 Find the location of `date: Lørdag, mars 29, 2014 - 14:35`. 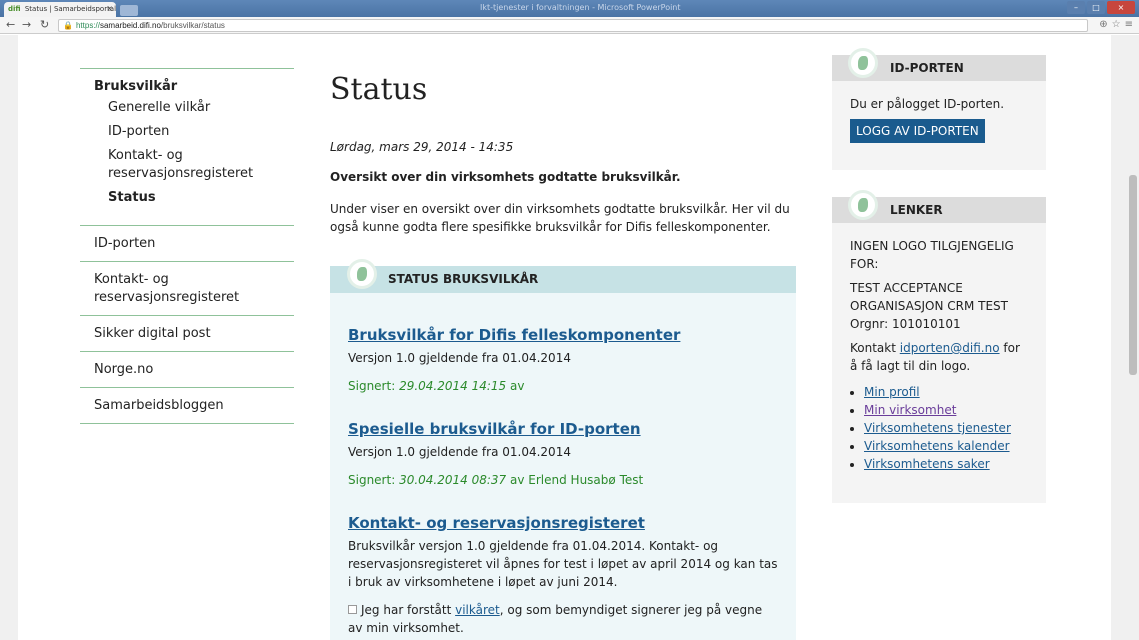

date: Lørdag, mars 29, 2014 - 14:35 is located at coordinates (422, 147).